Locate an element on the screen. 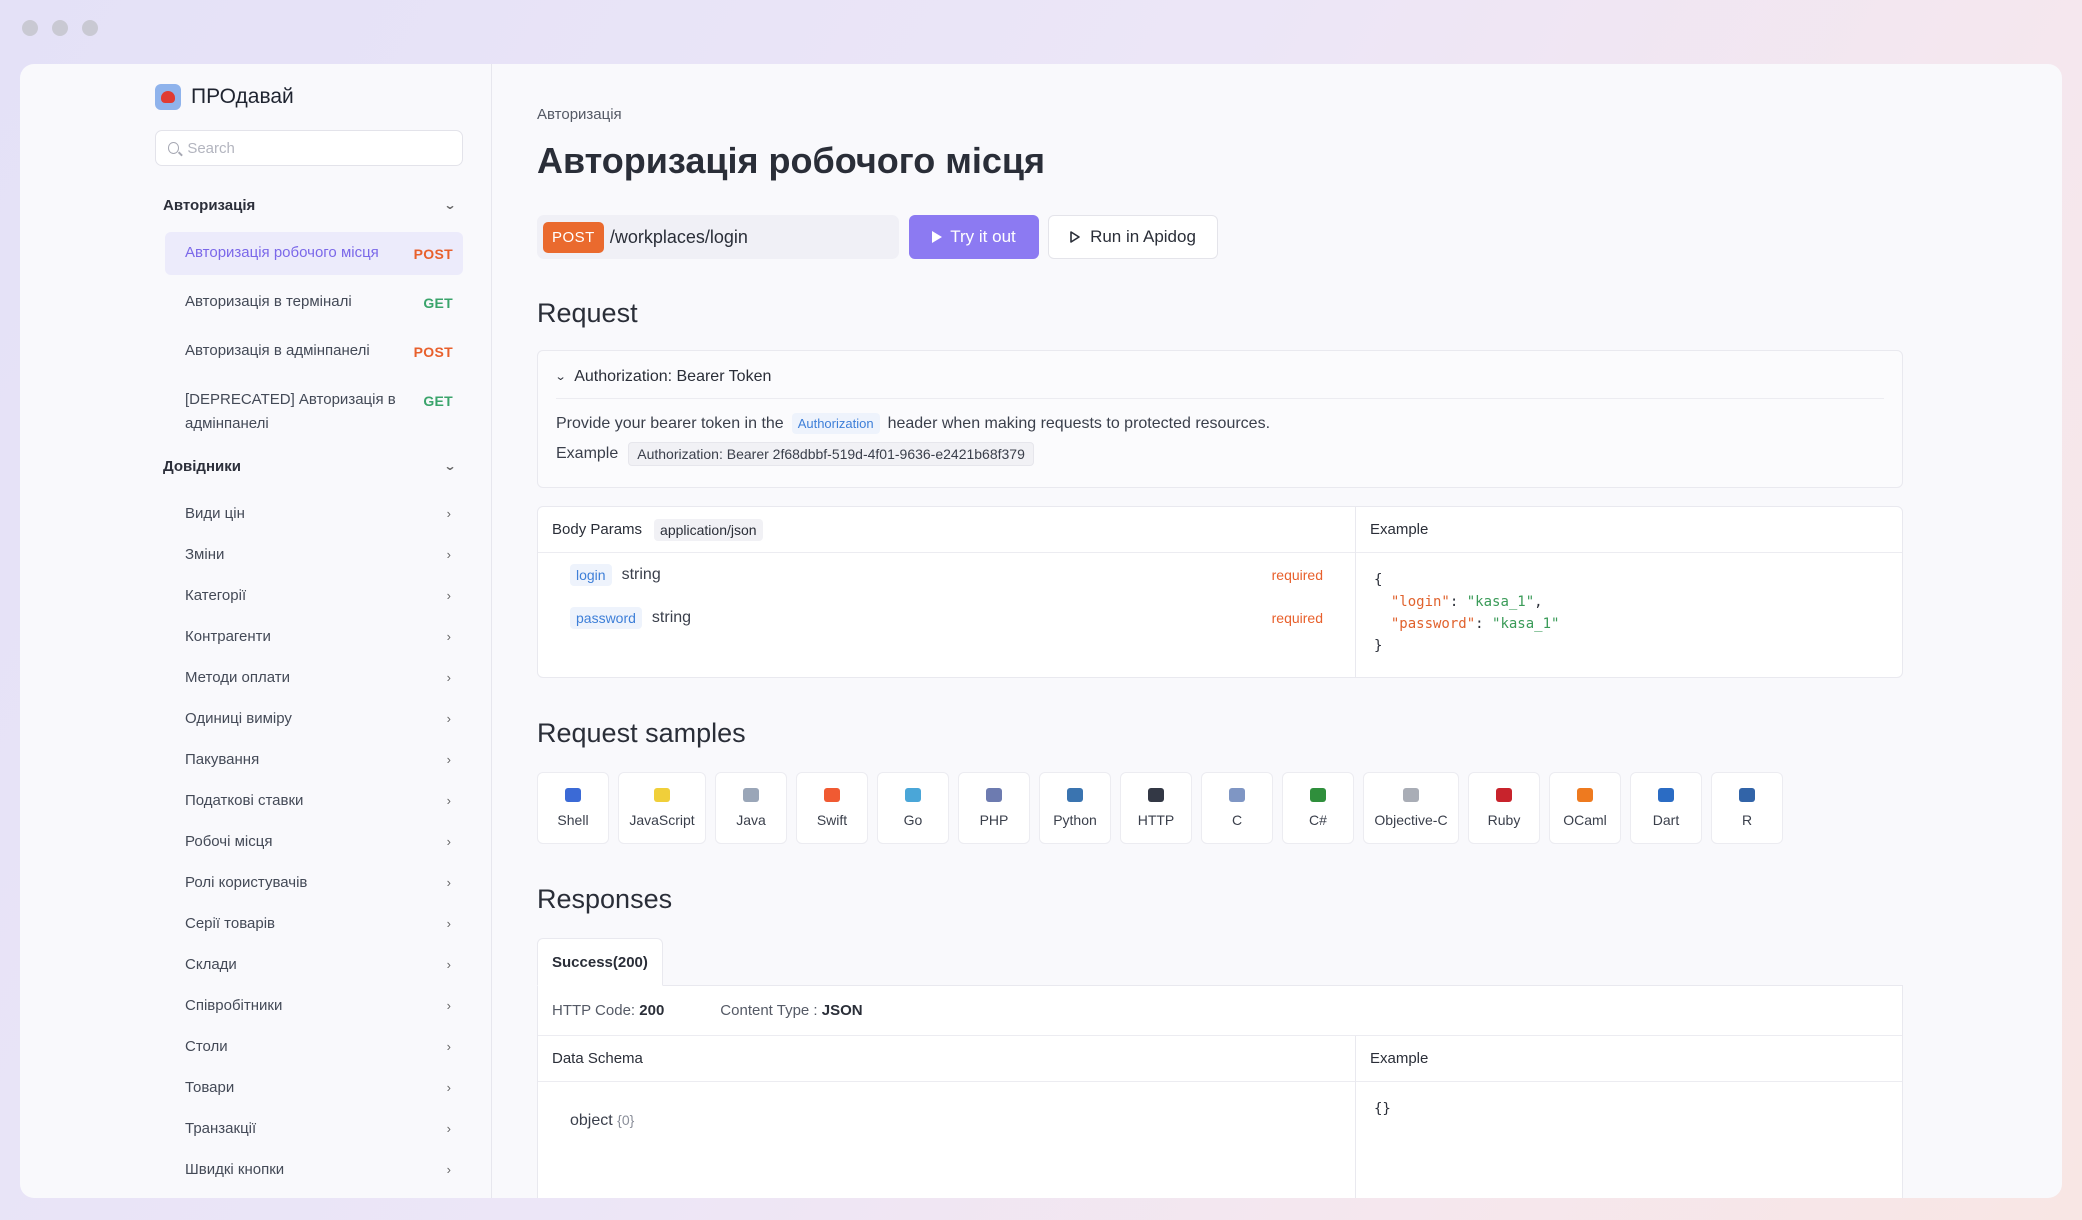 Image resolution: width=2082 pixels, height=1220 pixels. sidebar-folder: Податкові ставки › is located at coordinates (309, 800).